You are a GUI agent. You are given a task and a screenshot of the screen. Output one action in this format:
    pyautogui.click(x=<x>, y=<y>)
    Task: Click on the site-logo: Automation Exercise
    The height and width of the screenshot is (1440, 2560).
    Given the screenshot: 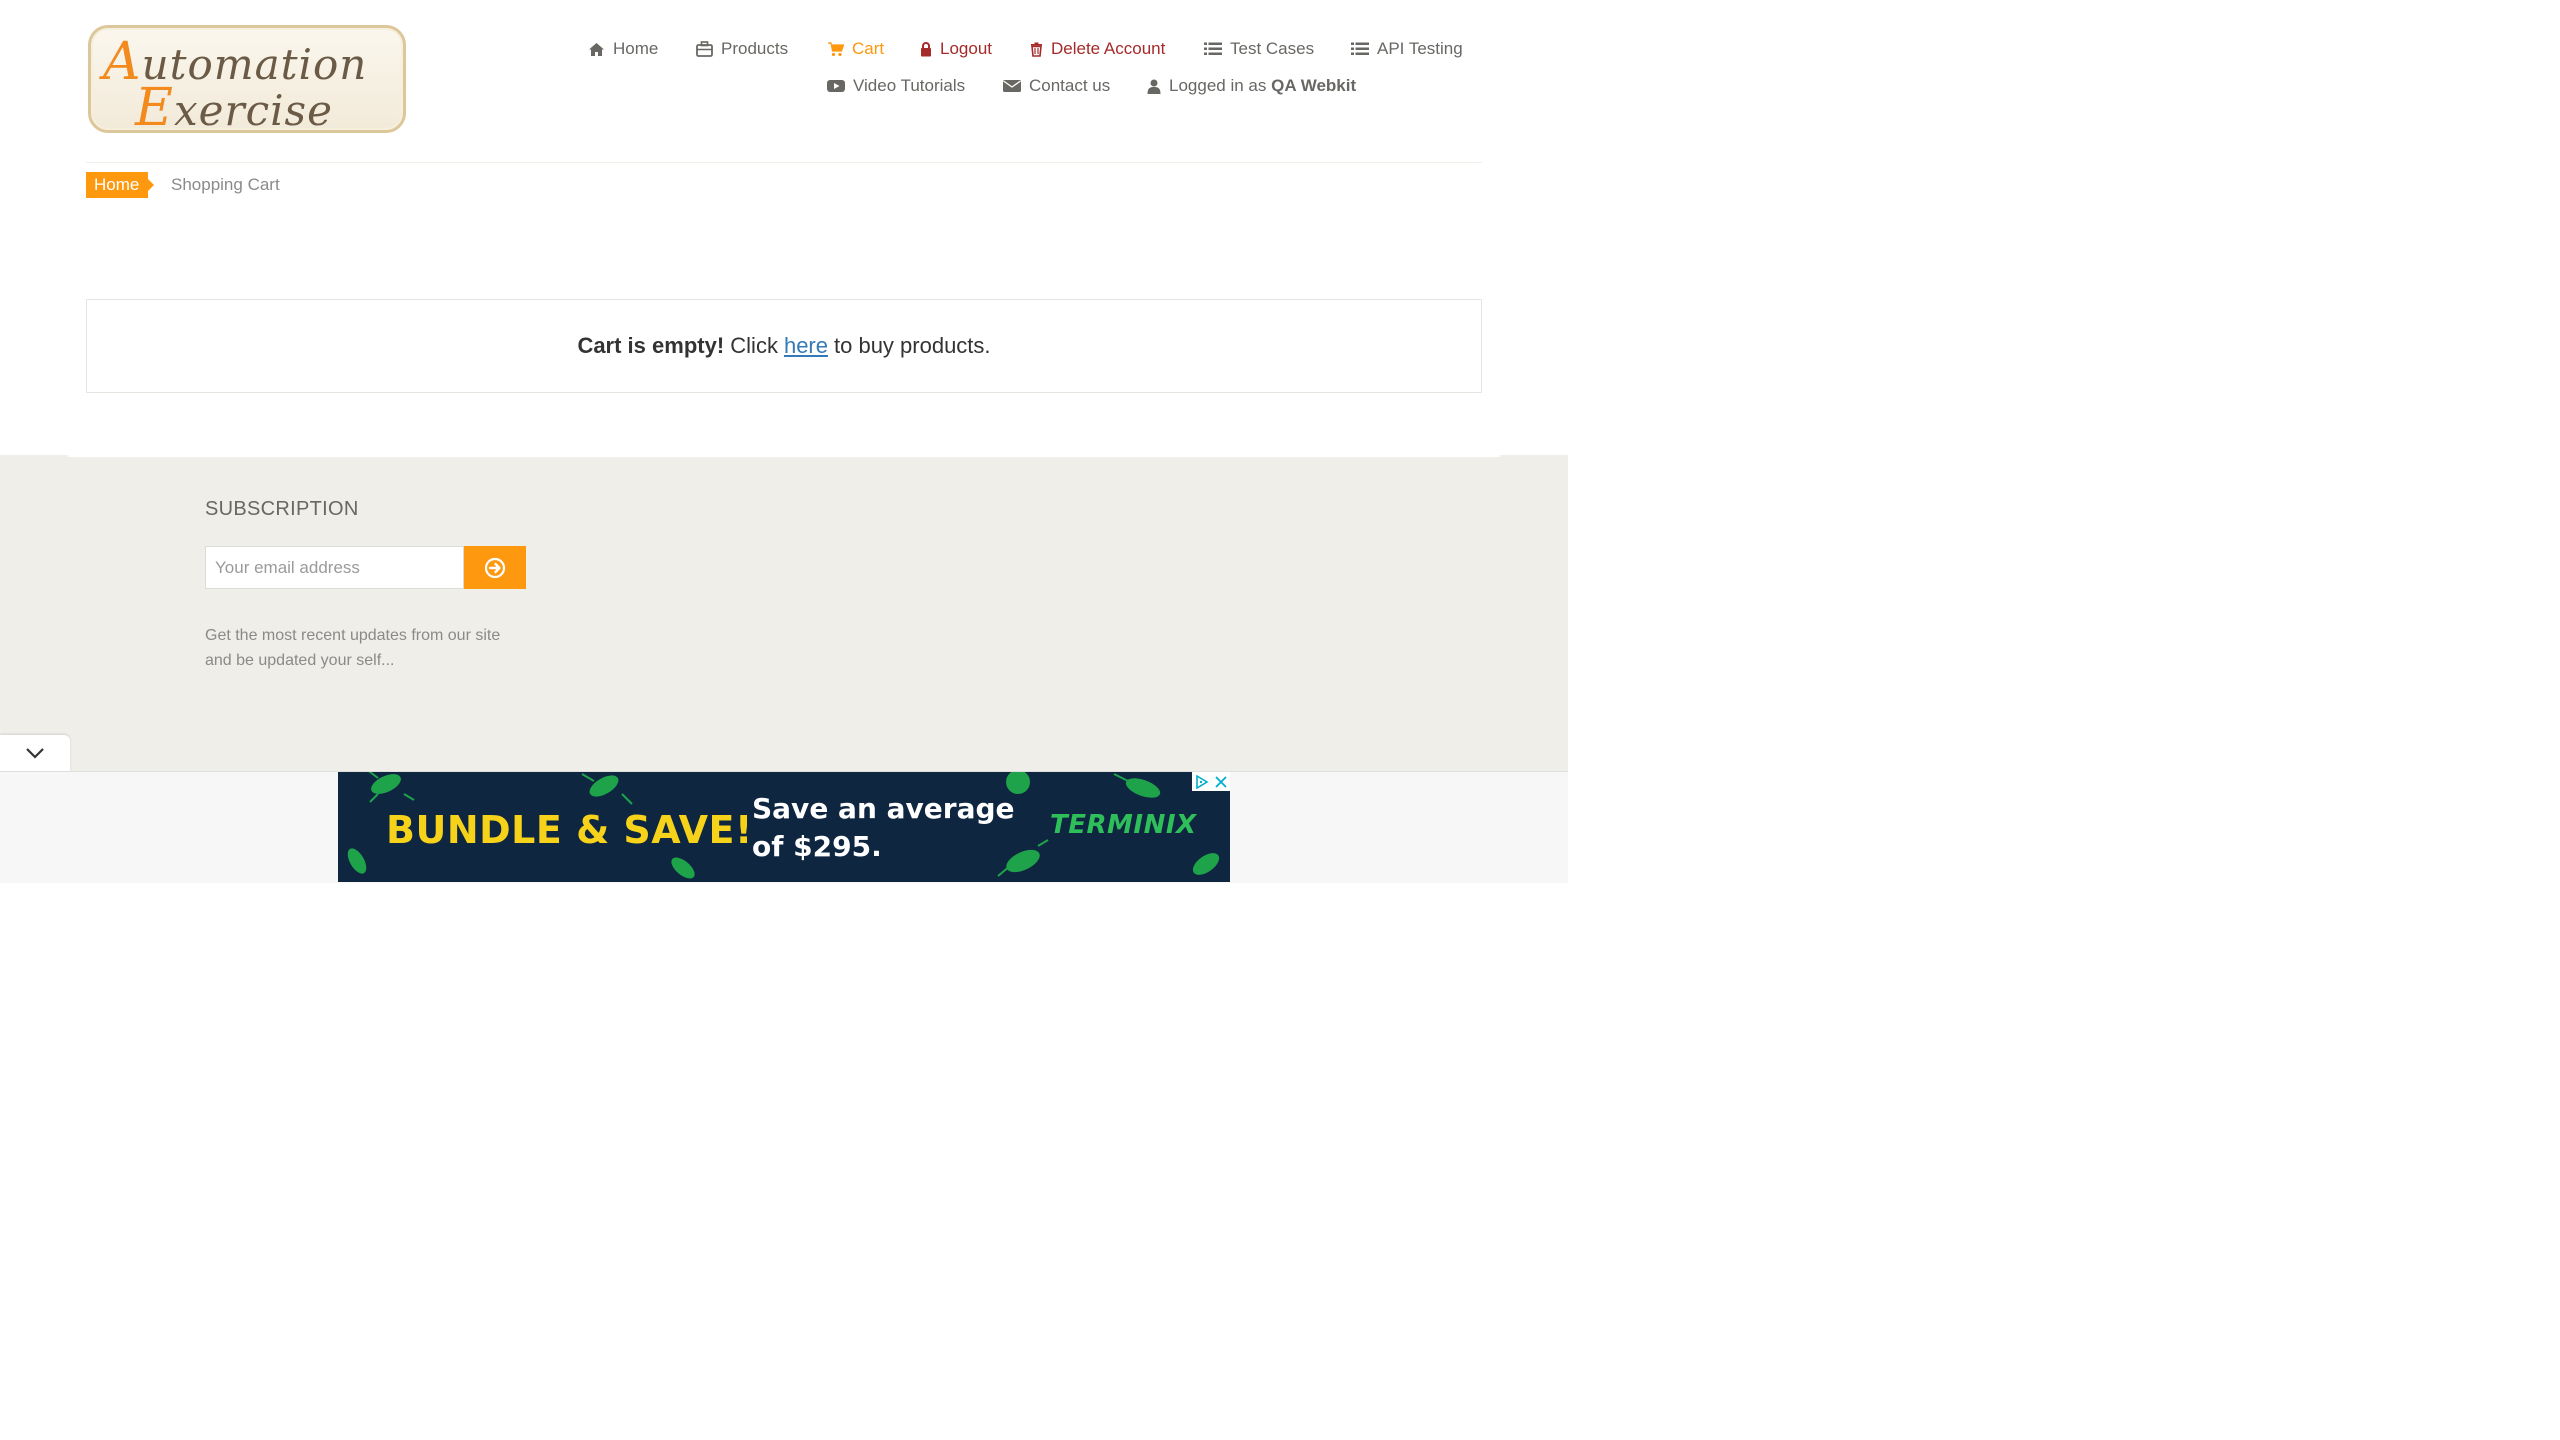 What is the action you would take?
    pyautogui.click(x=247, y=81)
    